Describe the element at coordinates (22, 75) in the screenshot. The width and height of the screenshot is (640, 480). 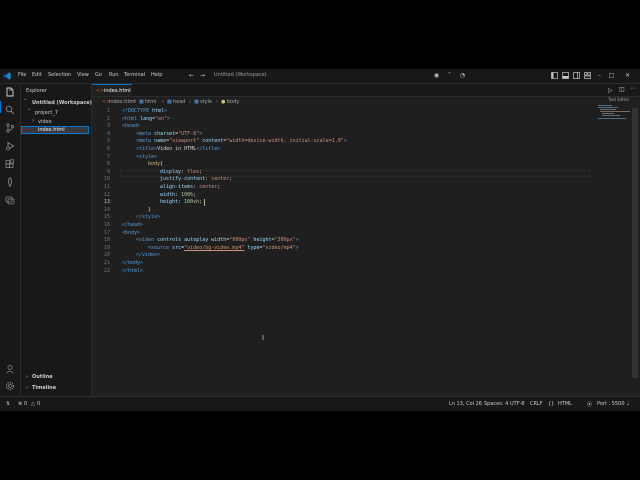
I see `menu-file: File` at that location.